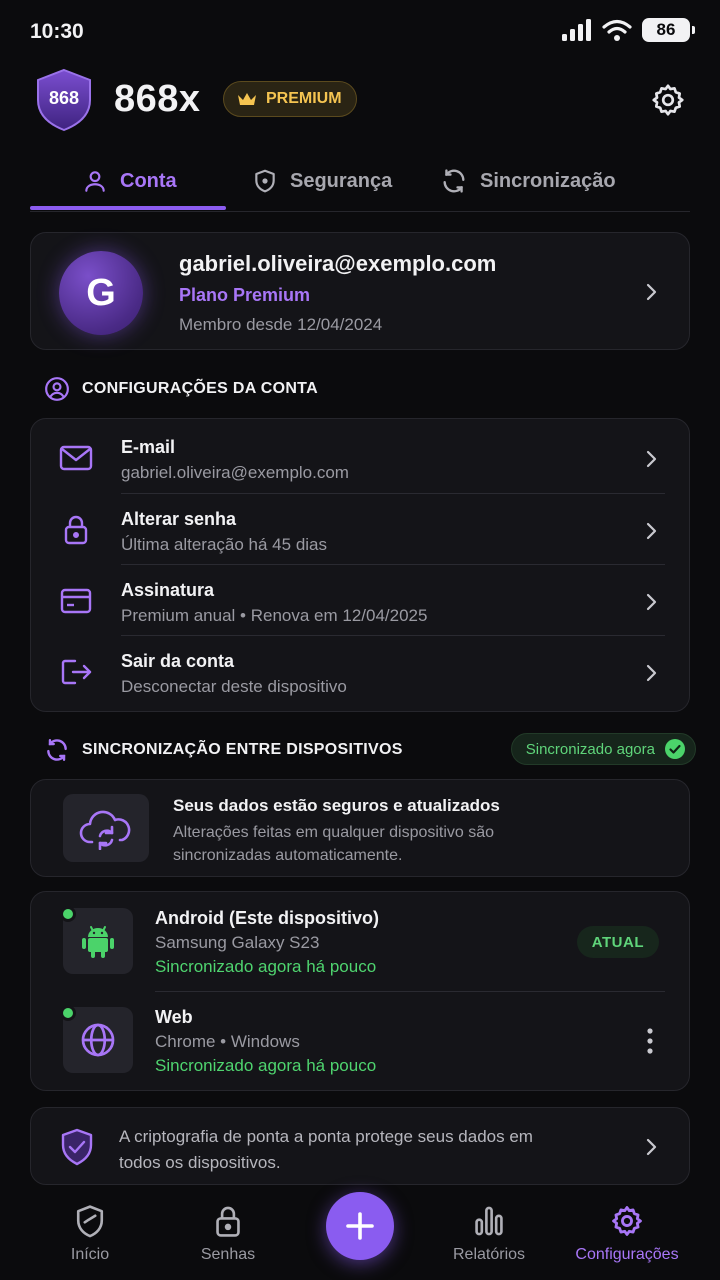  What do you see at coordinates (338, 263) in the screenshot?
I see `profile-email: gabriel.oliveira@exemplo.com` at bounding box center [338, 263].